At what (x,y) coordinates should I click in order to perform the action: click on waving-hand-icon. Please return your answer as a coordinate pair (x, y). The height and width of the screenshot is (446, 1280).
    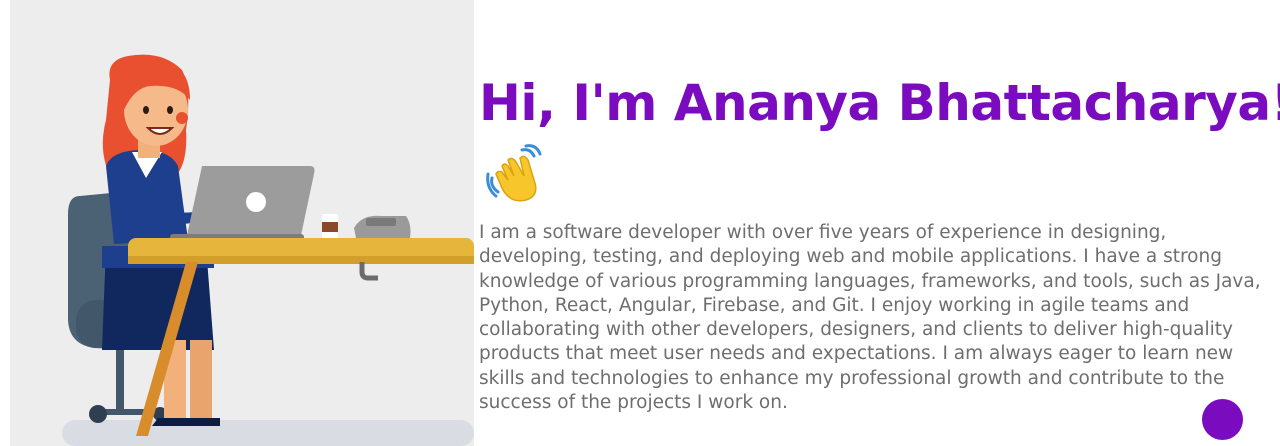
    Looking at the image, I should click on (518, 174).